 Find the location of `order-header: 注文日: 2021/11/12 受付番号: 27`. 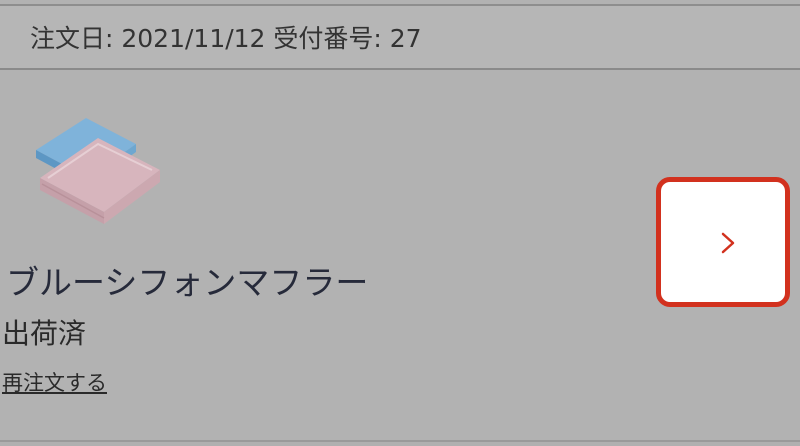

order-header: 注文日: 2021/11/12 受付番号: 27 is located at coordinates (400, 38).